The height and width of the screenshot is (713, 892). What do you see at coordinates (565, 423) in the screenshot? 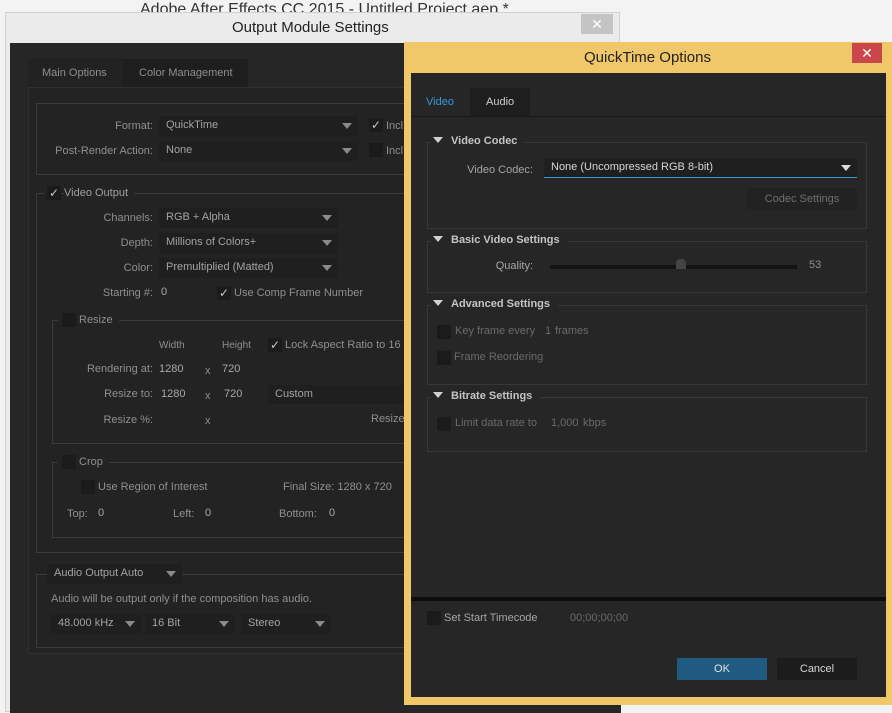
I see `limit-rate-value: 1,000` at bounding box center [565, 423].